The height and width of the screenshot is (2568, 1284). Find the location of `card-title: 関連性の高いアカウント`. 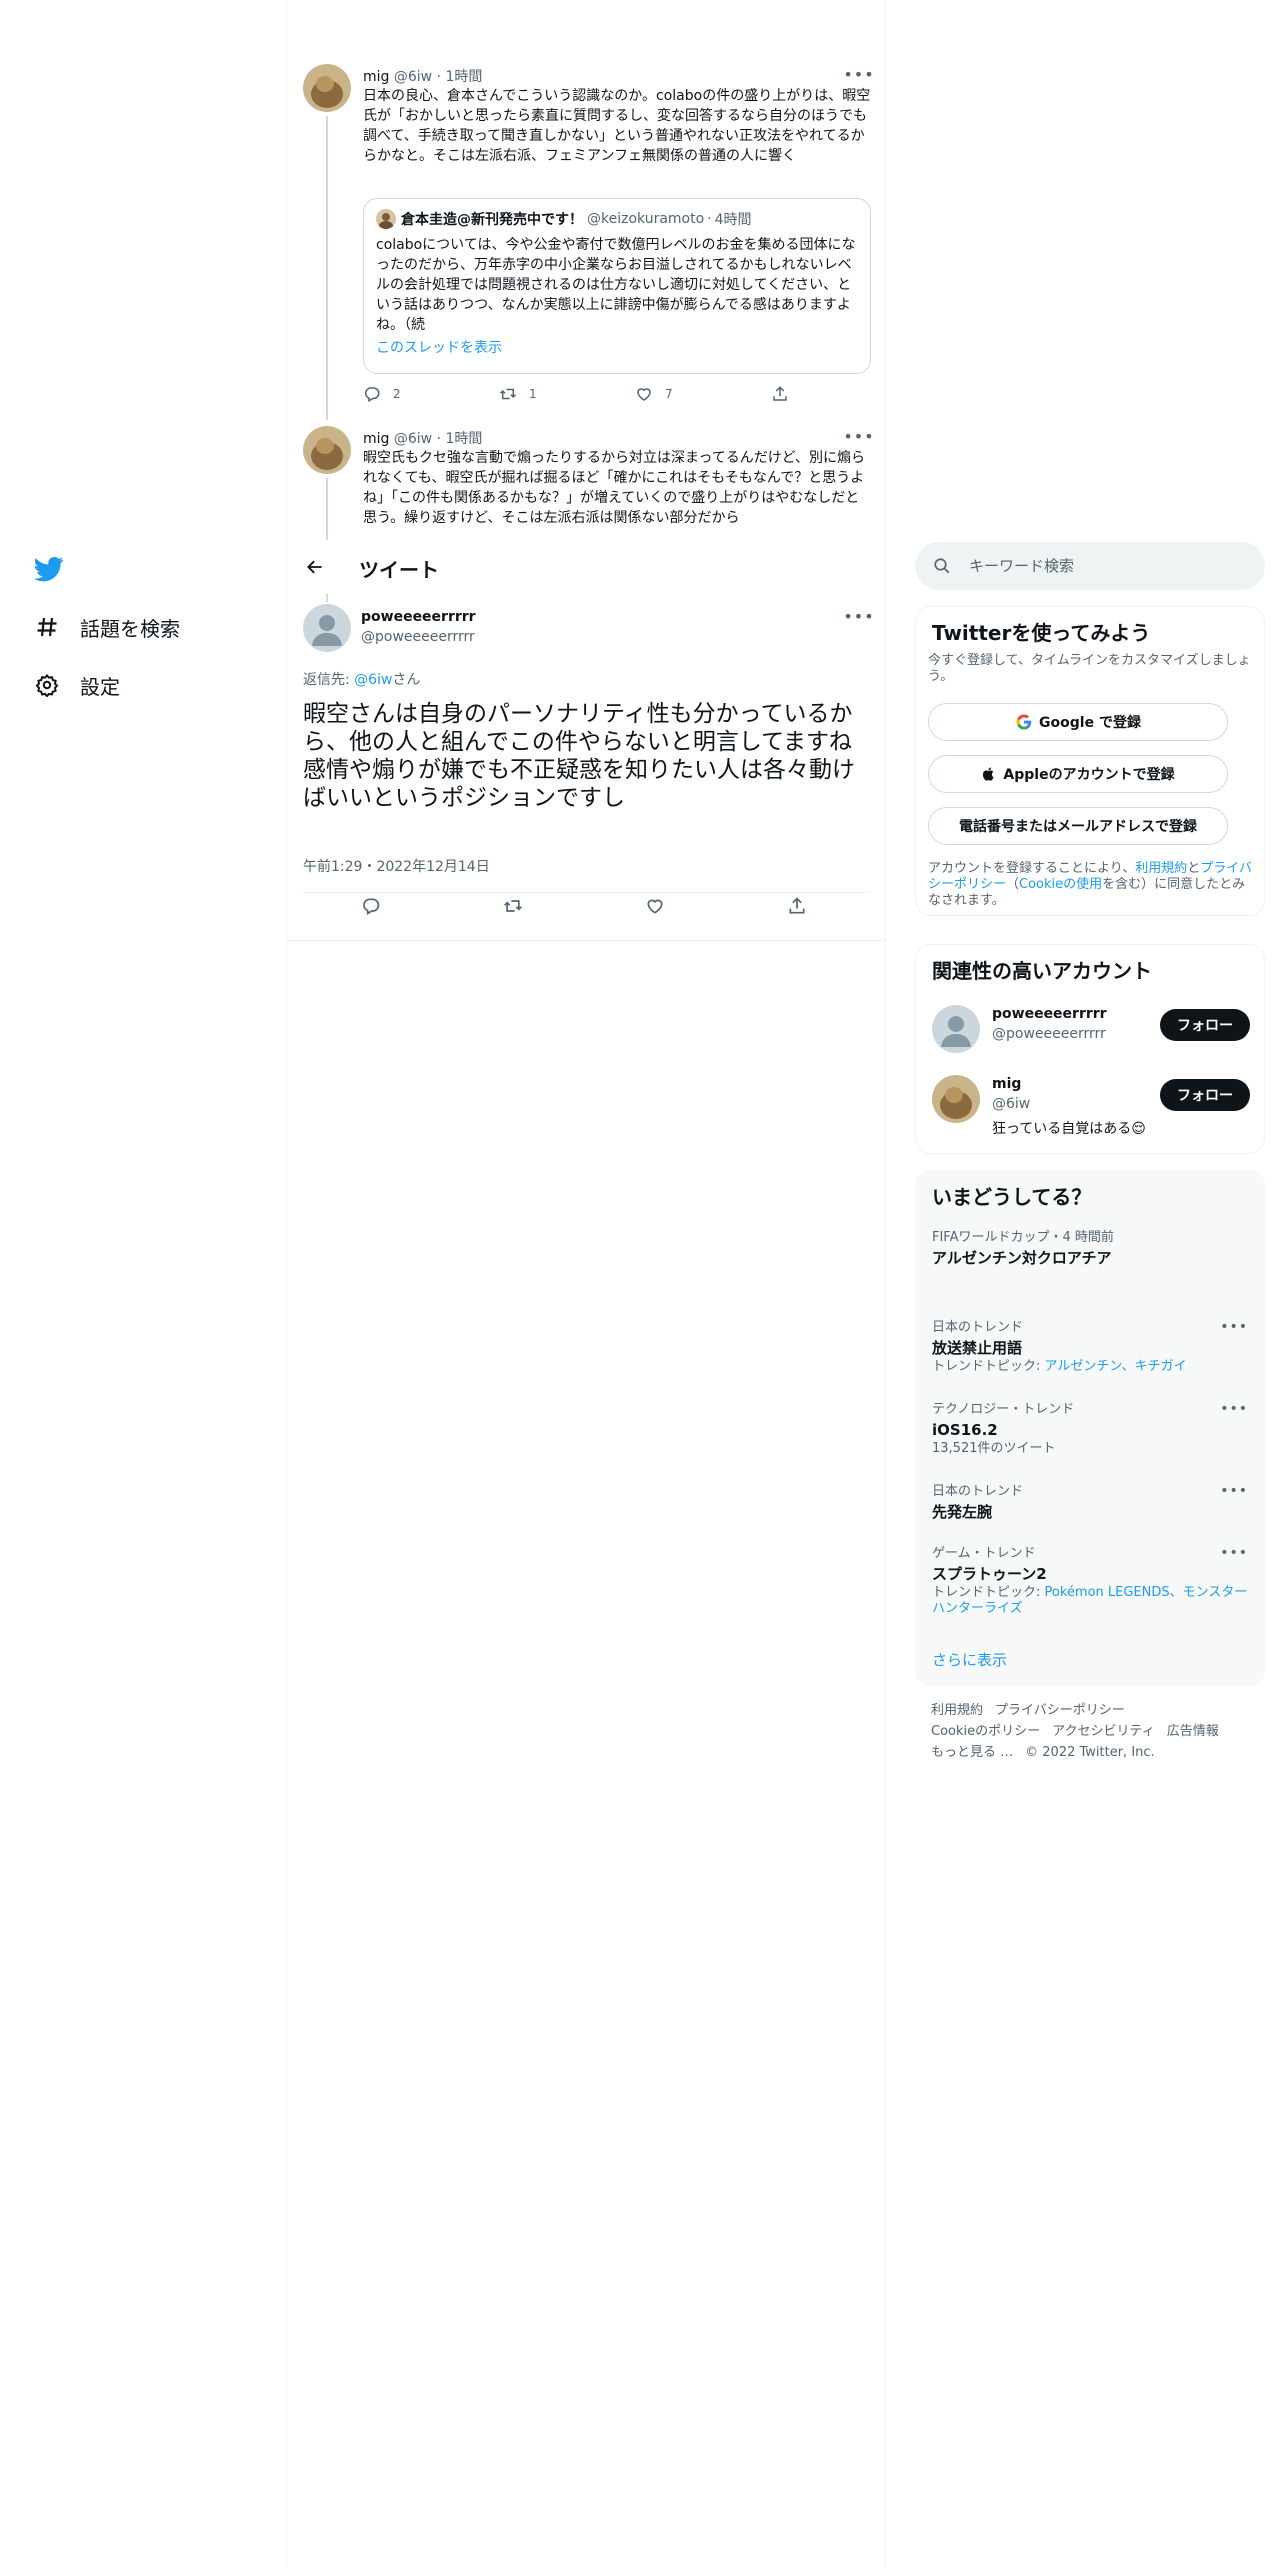

card-title: 関連性の高いアカウント is located at coordinates (1042, 971).